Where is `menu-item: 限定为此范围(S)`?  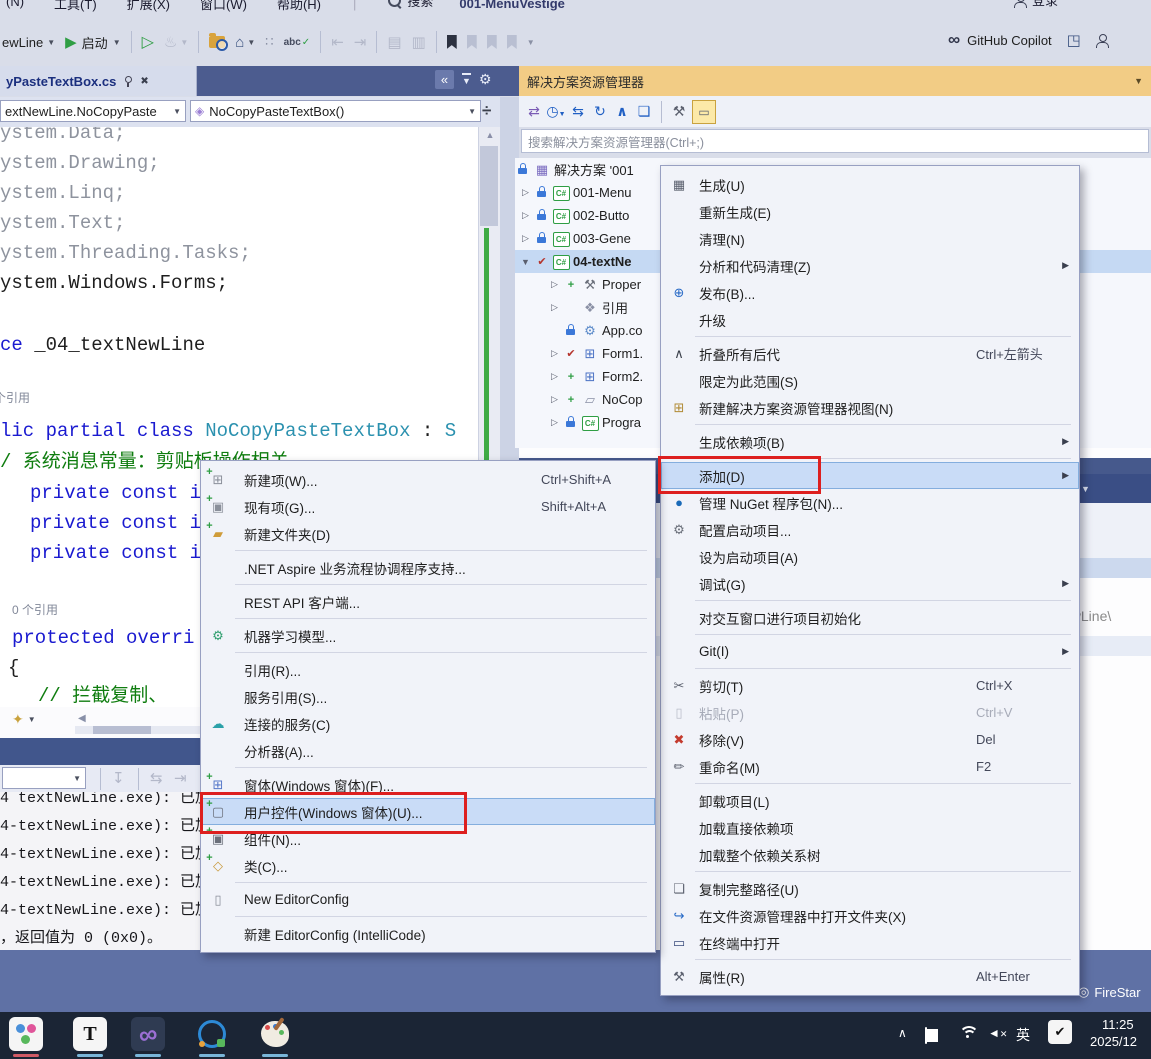 menu-item: 限定为此范围(S) is located at coordinates (870, 380).